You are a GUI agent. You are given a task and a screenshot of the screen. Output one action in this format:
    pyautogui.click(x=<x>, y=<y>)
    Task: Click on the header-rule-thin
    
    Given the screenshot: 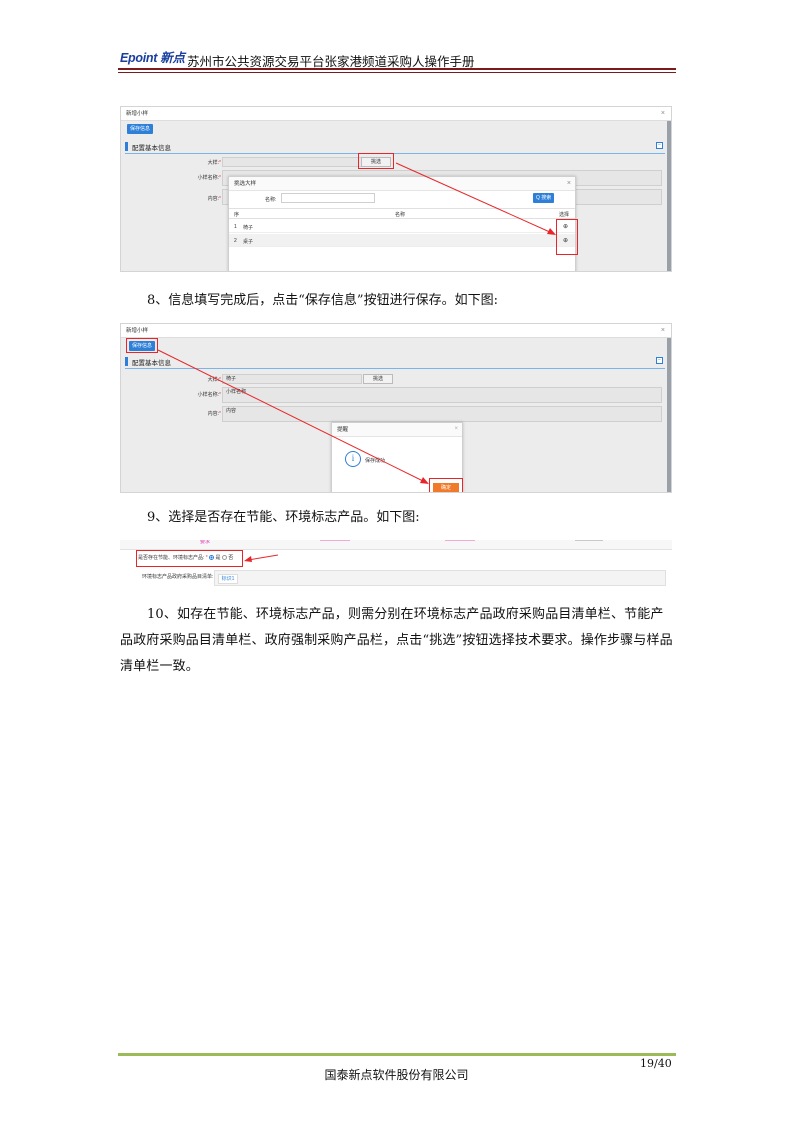 What is the action you would take?
    pyautogui.click(x=397, y=72)
    